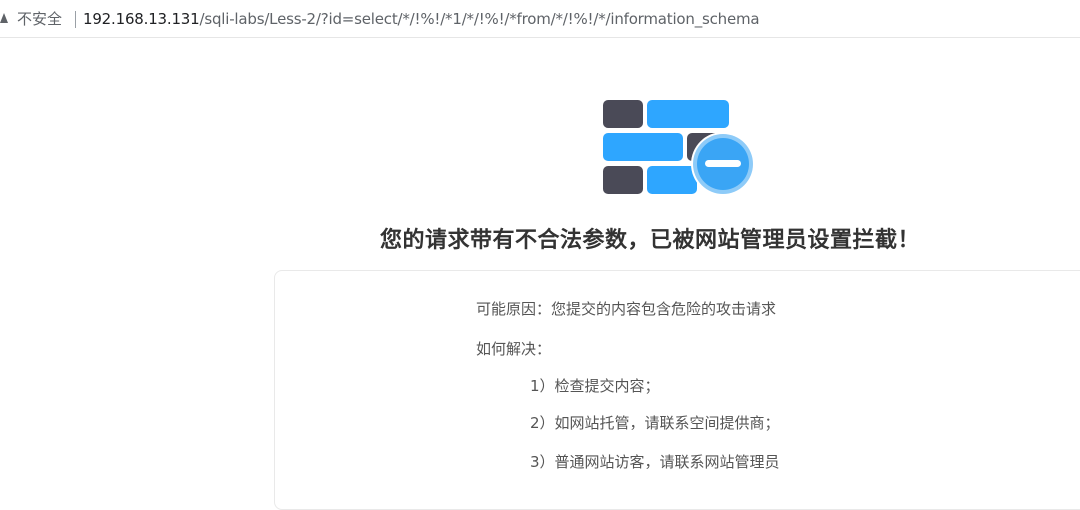 Image resolution: width=1080 pixels, height=510 pixels. What do you see at coordinates (650, 240) in the screenshot?
I see `block-message-title: 您的请求带有不合法参数，已被网站管理员设置拦截！` at bounding box center [650, 240].